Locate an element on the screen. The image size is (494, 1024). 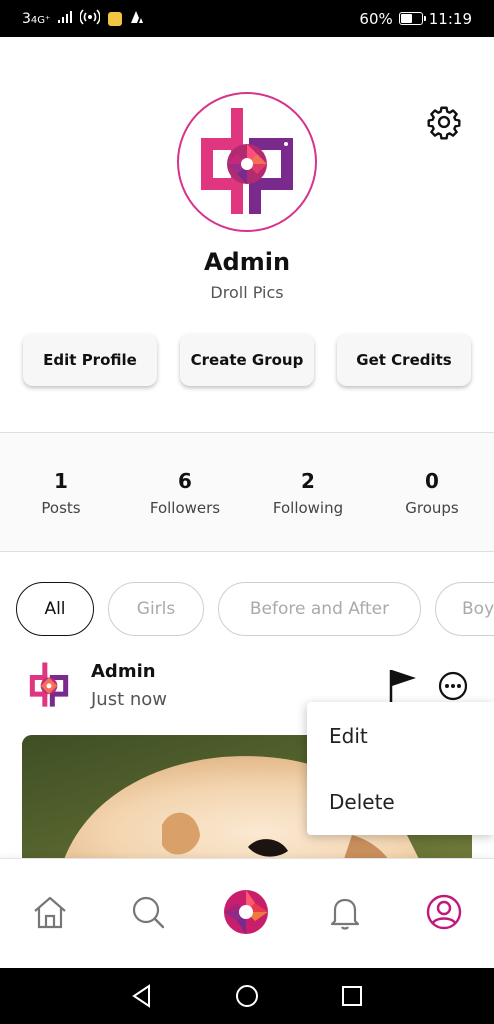
stat-following: 2 Following is located at coordinates (308, 493).